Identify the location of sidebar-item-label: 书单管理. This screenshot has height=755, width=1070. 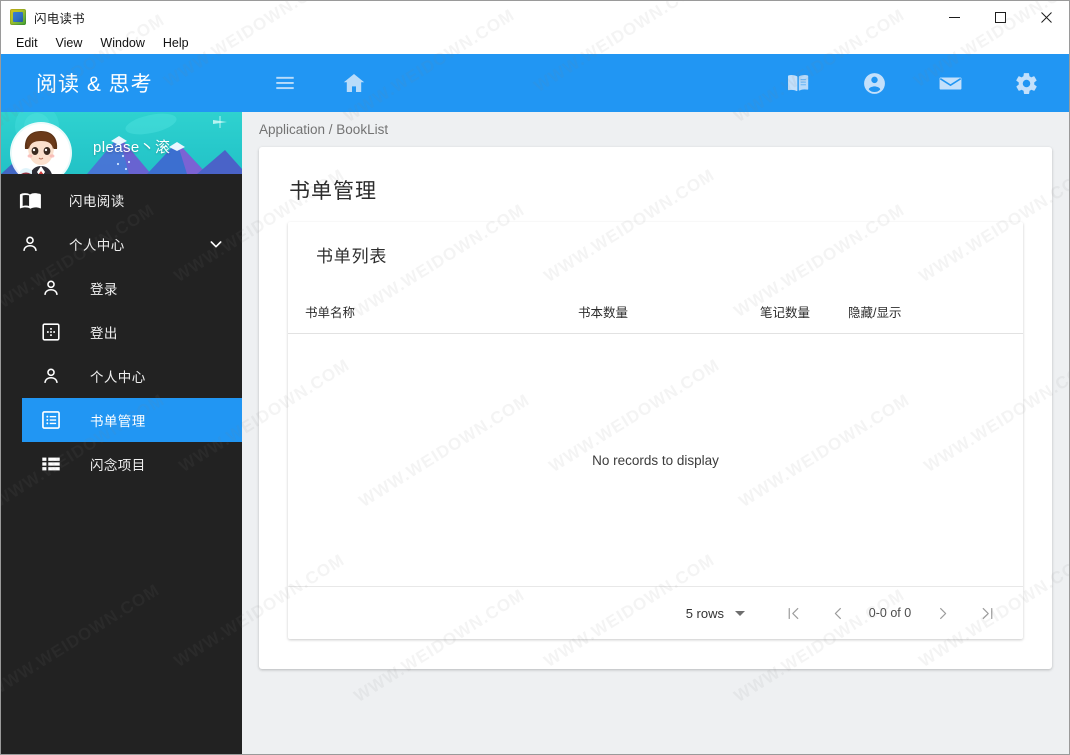
(118, 421).